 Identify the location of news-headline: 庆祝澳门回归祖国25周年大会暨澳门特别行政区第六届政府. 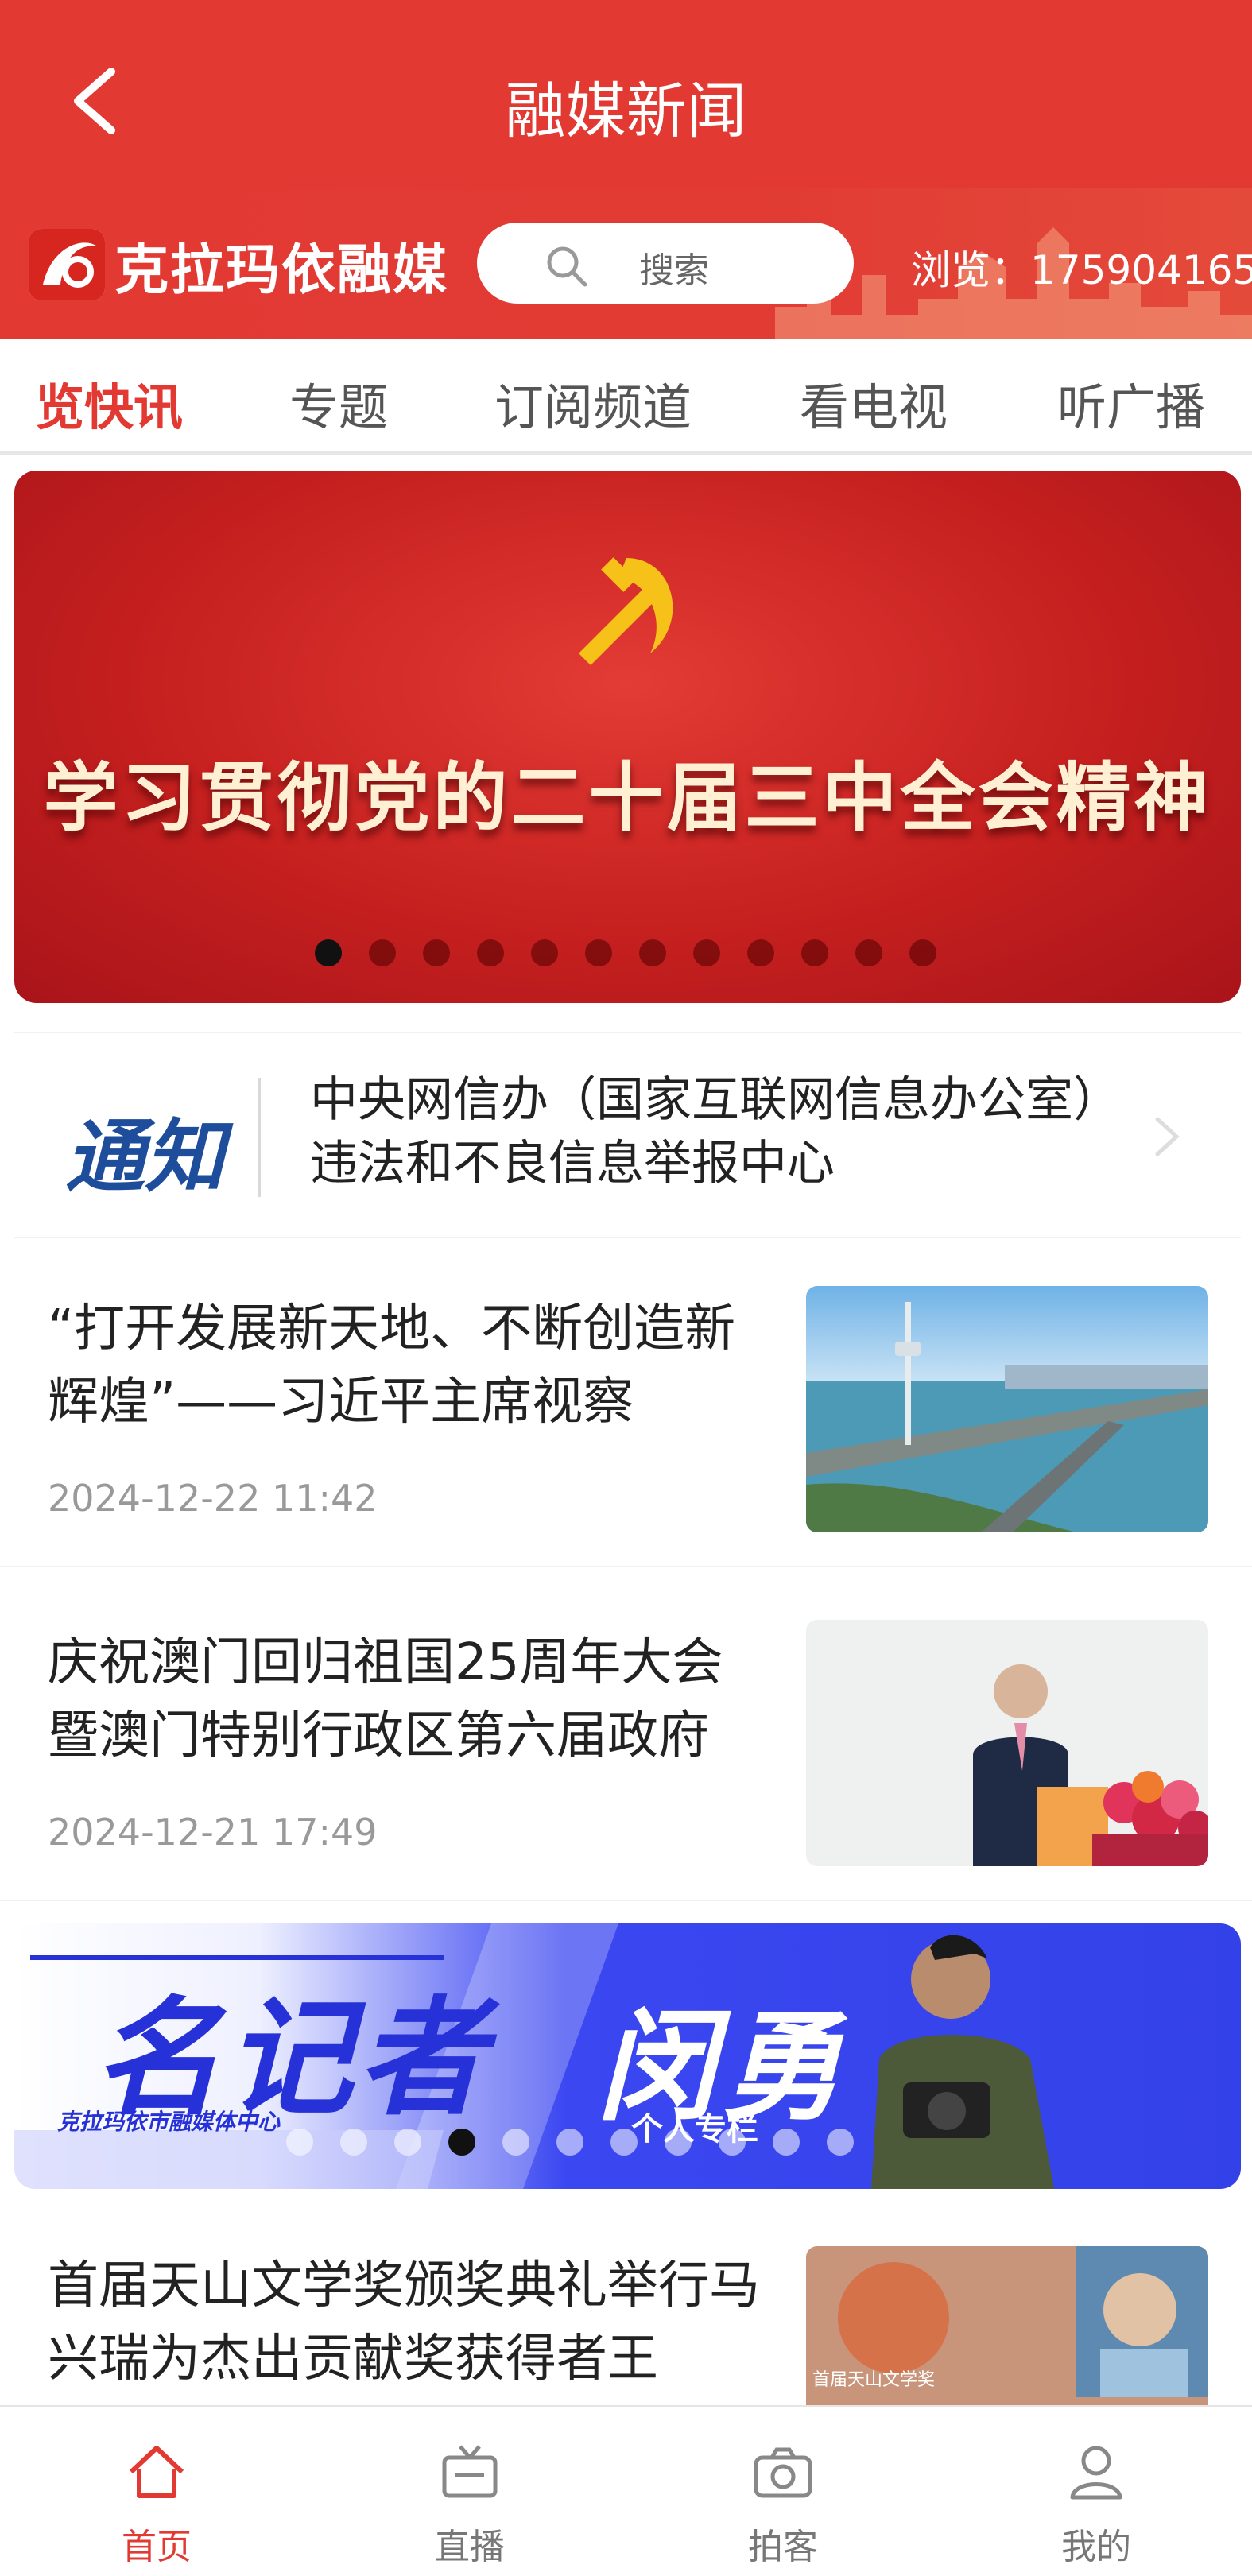
(386, 1699).